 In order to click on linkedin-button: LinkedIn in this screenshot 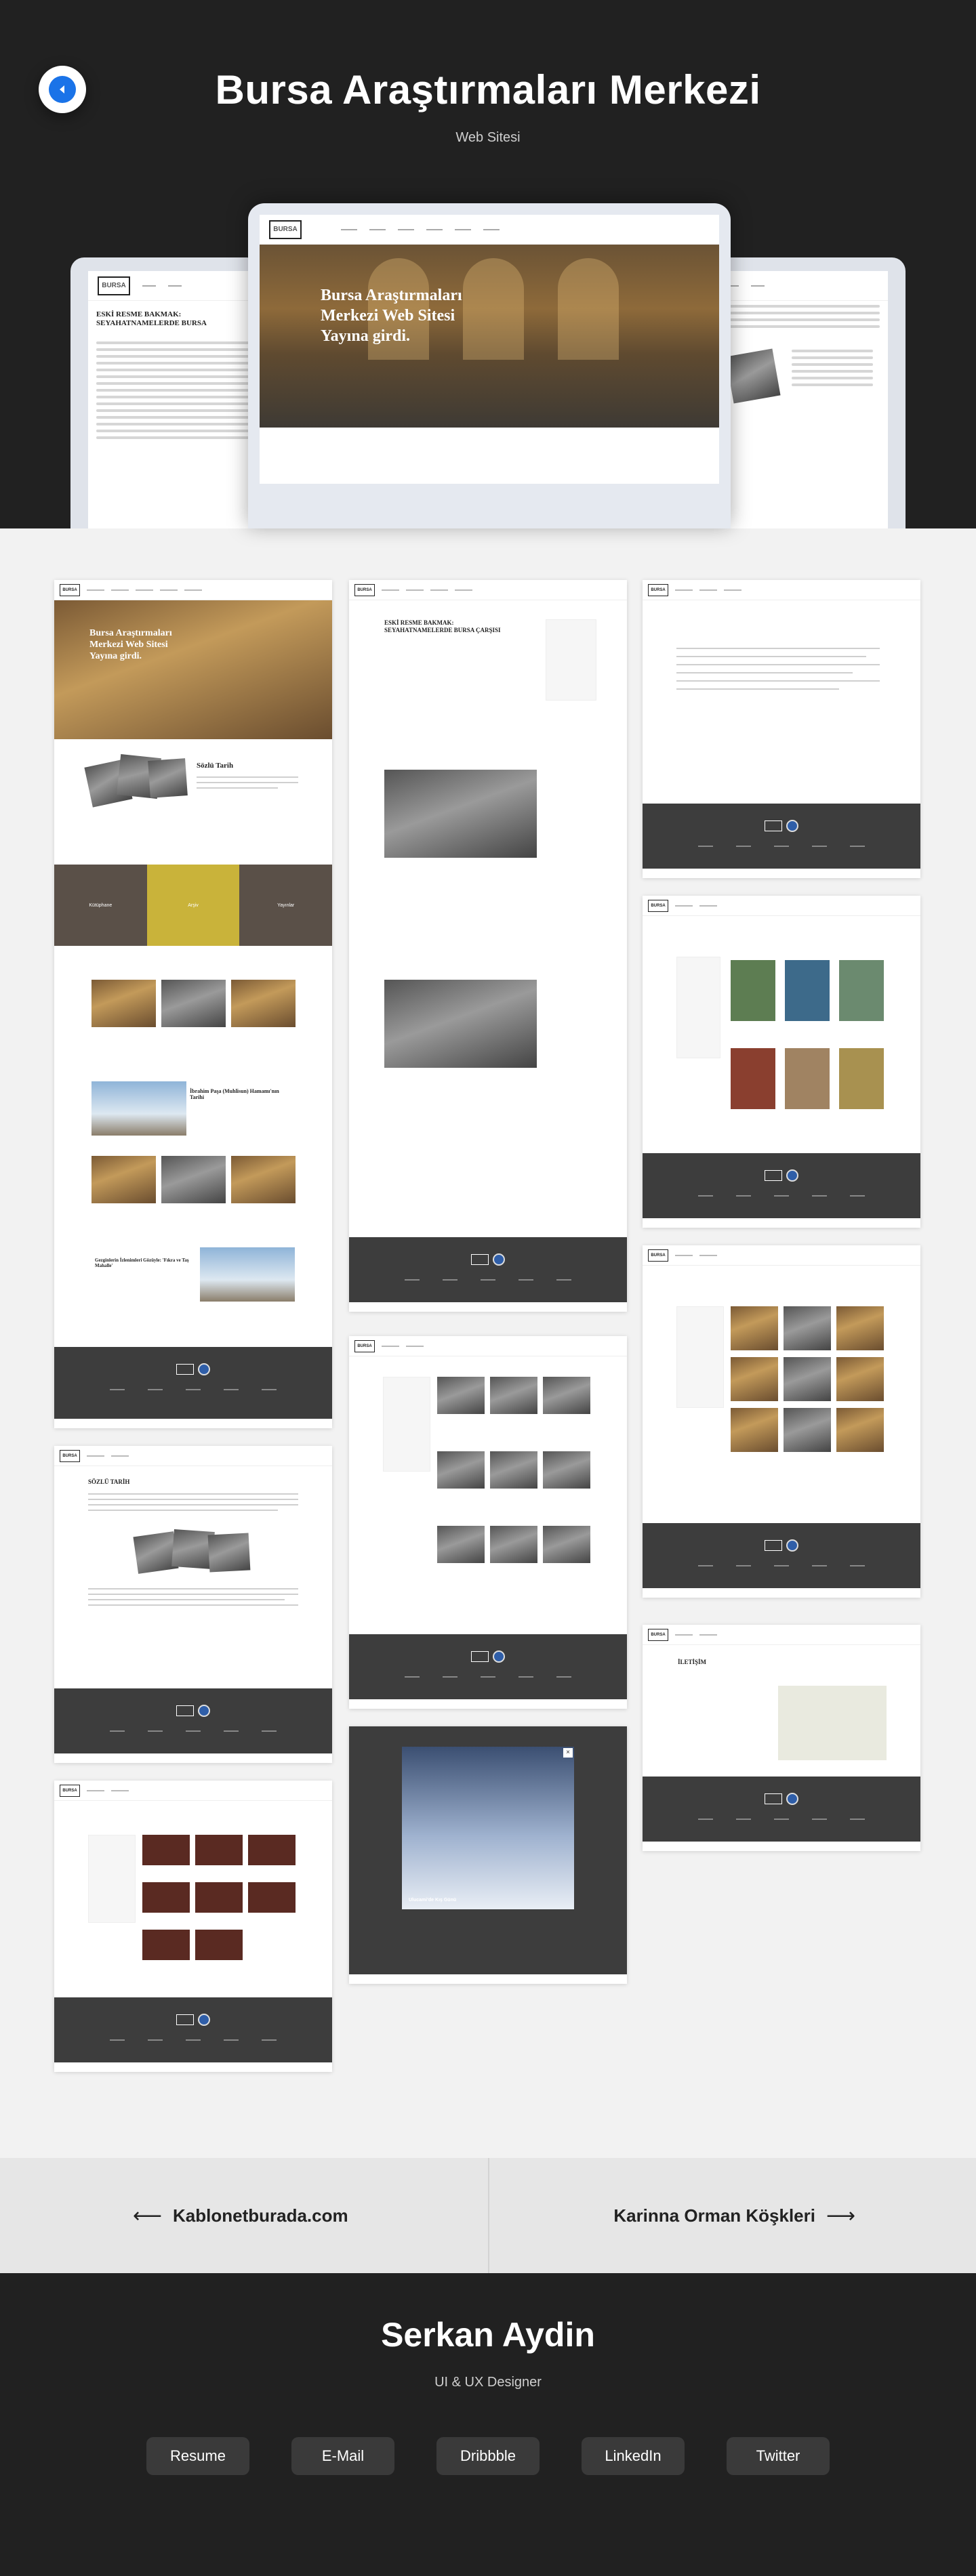, I will do `click(633, 2456)`.